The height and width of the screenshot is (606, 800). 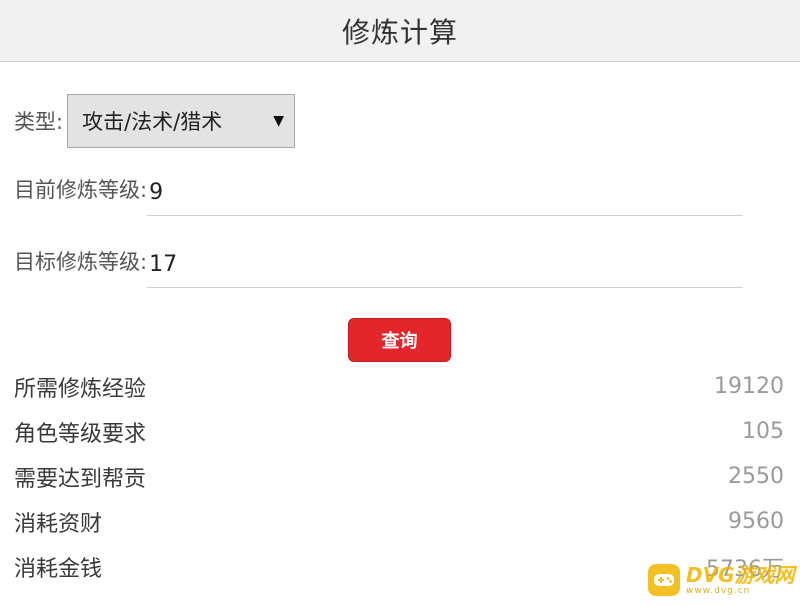 What do you see at coordinates (399, 340) in the screenshot?
I see `query-button: 查询` at bounding box center [399, 340].